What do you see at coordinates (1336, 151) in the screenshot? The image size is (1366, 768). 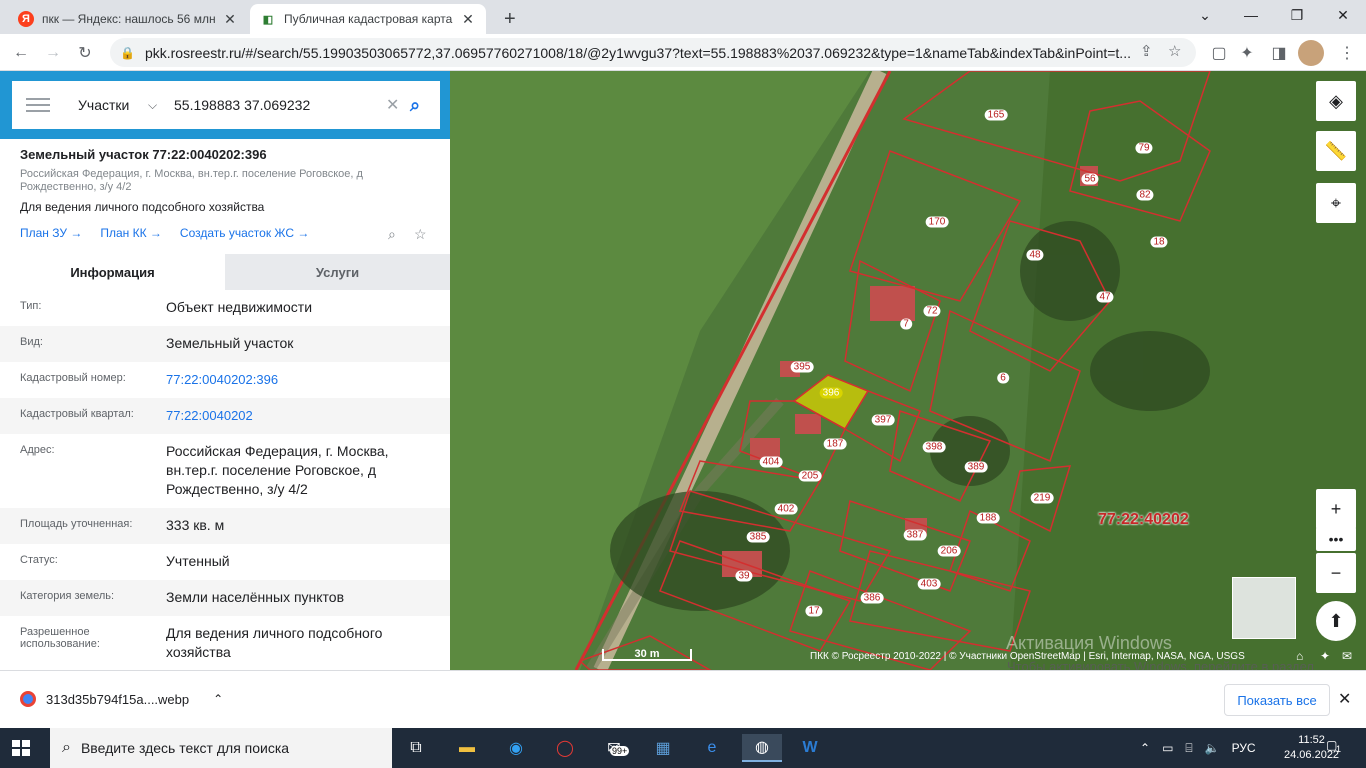 I see `ruler-icon: 📏` at bounding box center [1336, 151].